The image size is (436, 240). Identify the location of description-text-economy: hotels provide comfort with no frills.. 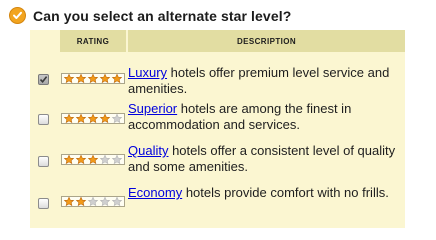
(285, 192).